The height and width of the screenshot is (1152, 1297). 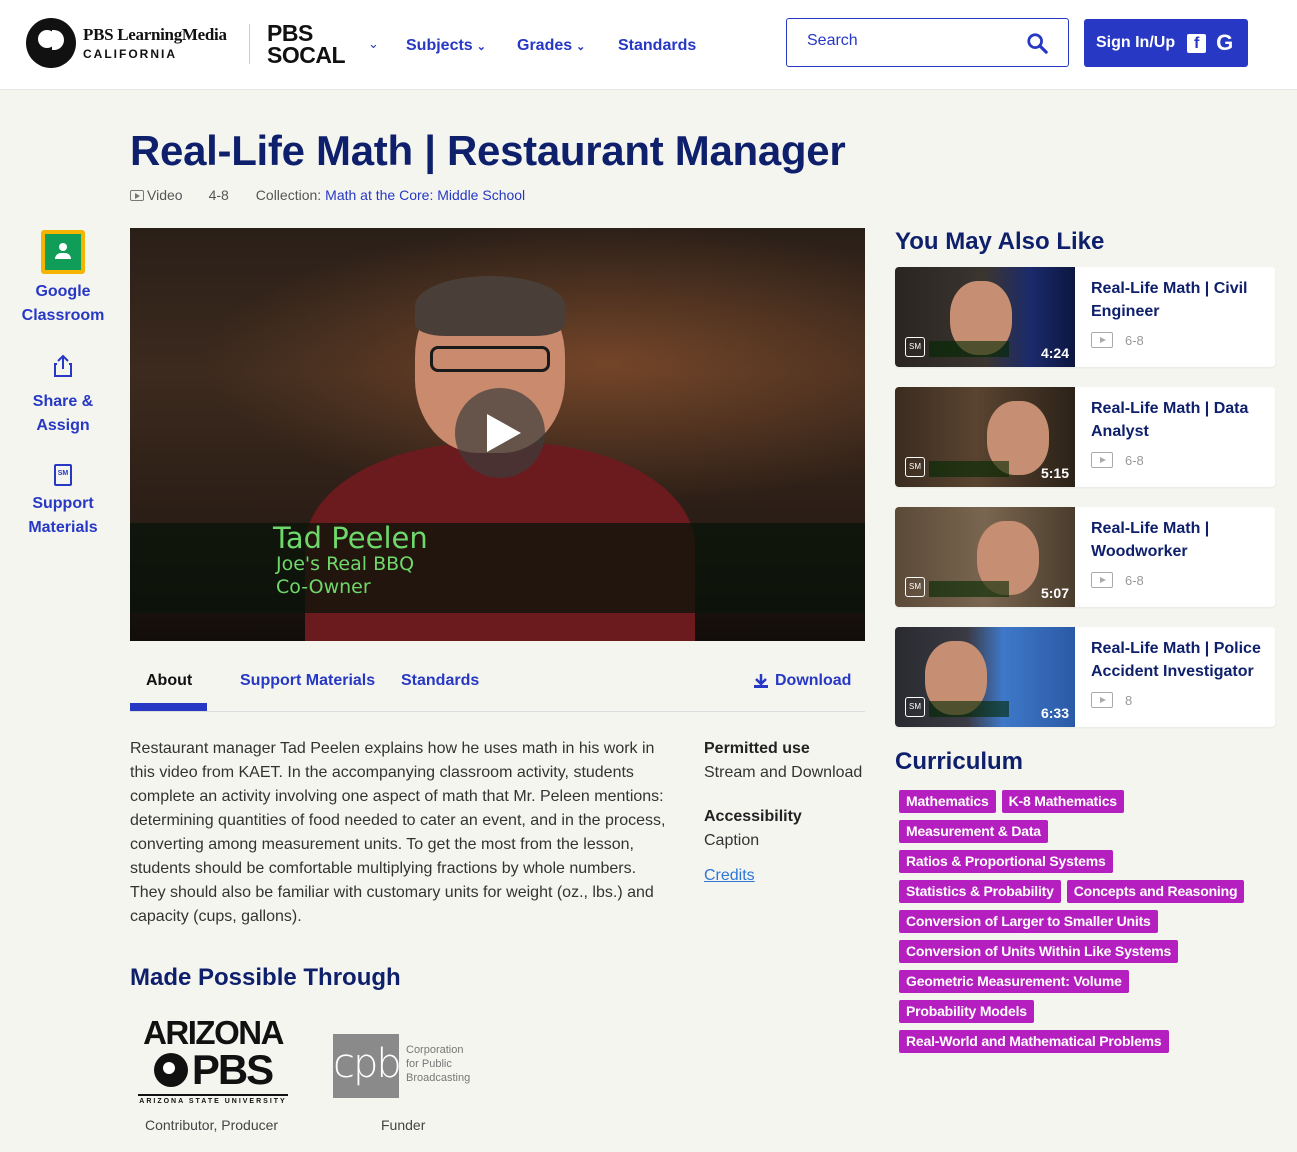 I want to click on video-person-hair, so click(x=490, y=306).